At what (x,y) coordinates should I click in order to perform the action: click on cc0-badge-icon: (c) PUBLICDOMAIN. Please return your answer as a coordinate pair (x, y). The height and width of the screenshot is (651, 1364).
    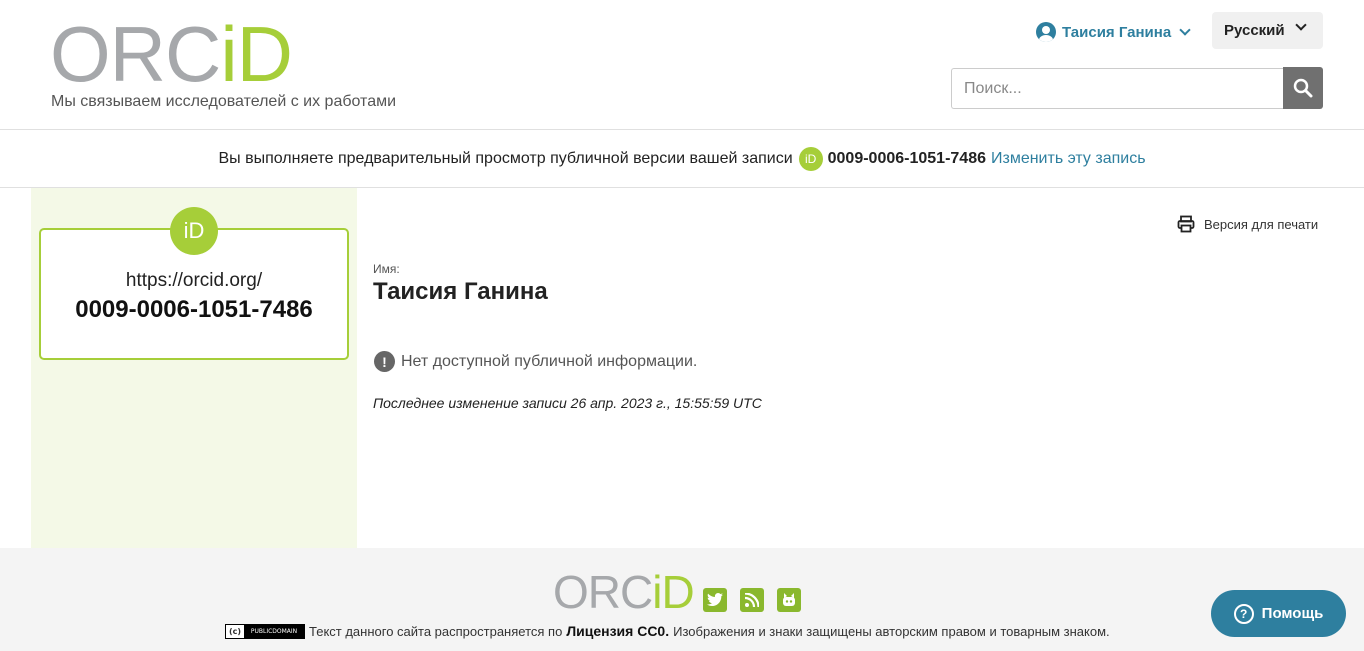
    Looking at the image, I should click on (265, 631).